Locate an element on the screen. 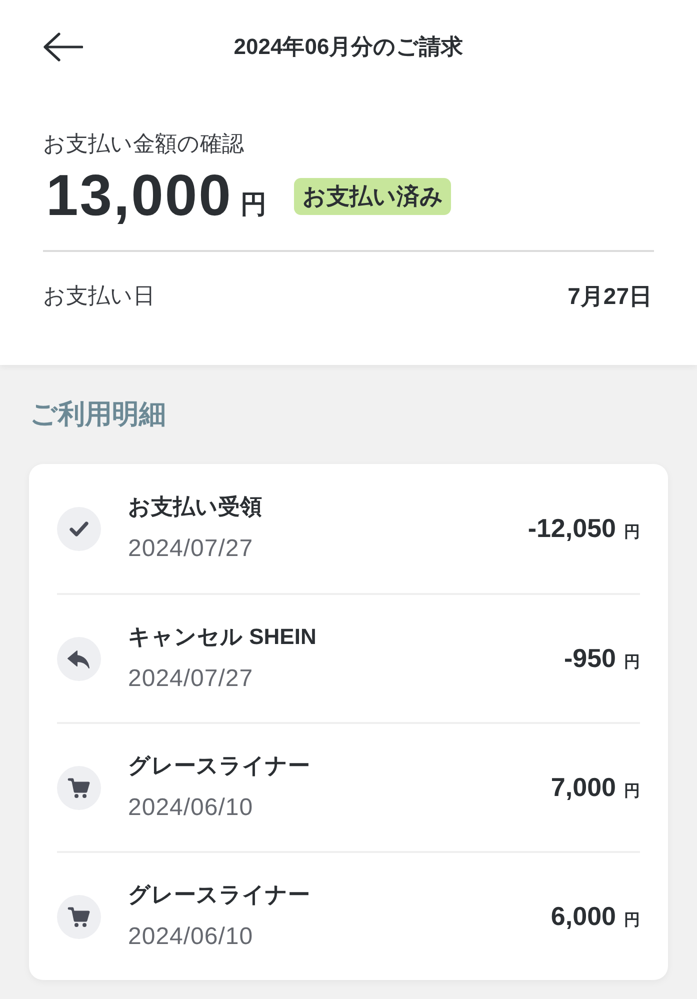 The width and height of the screenshot is (697, 999). checkmark-icon is located at coordinates (79, 528).